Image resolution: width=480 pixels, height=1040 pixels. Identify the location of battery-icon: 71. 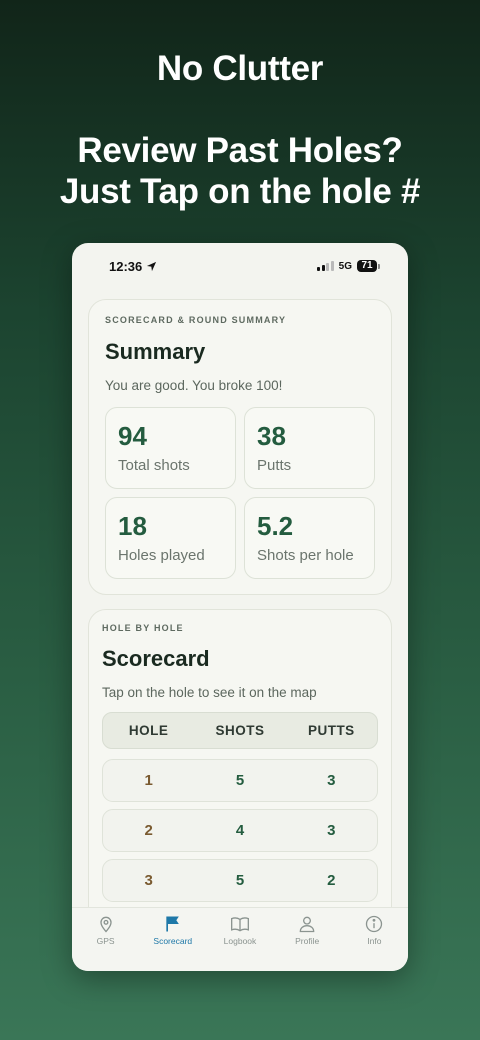
(368, 266).